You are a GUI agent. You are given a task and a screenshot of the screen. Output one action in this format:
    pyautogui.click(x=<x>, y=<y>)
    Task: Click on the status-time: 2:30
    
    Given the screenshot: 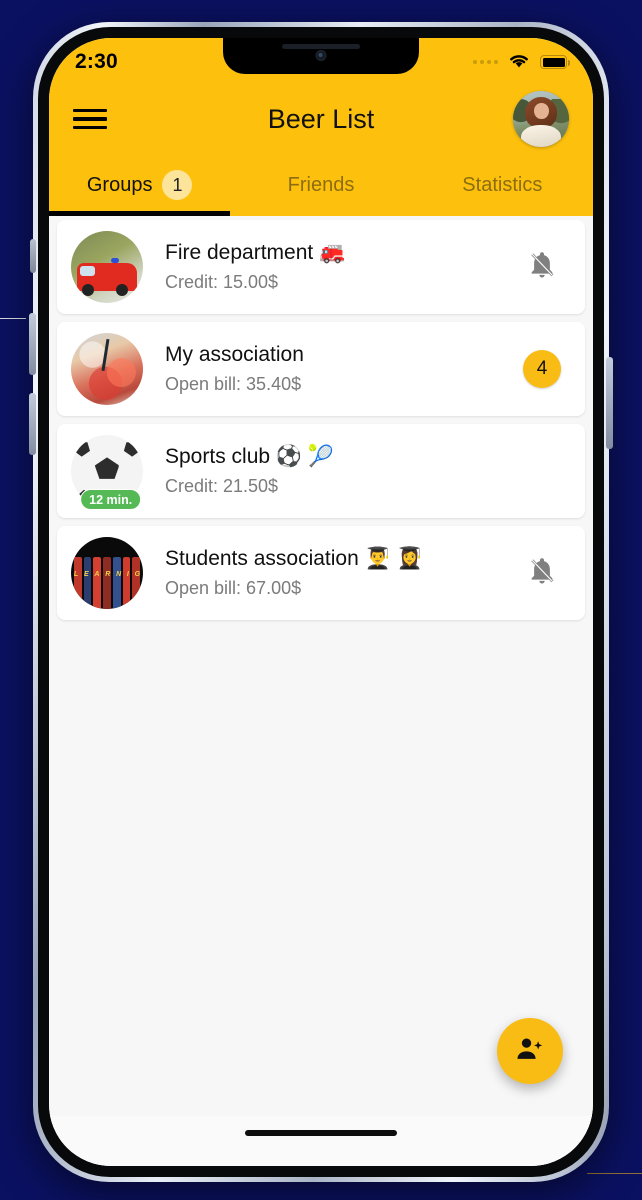 What is the action you would take?
    pyautogui.click(x=96, y=61)
    